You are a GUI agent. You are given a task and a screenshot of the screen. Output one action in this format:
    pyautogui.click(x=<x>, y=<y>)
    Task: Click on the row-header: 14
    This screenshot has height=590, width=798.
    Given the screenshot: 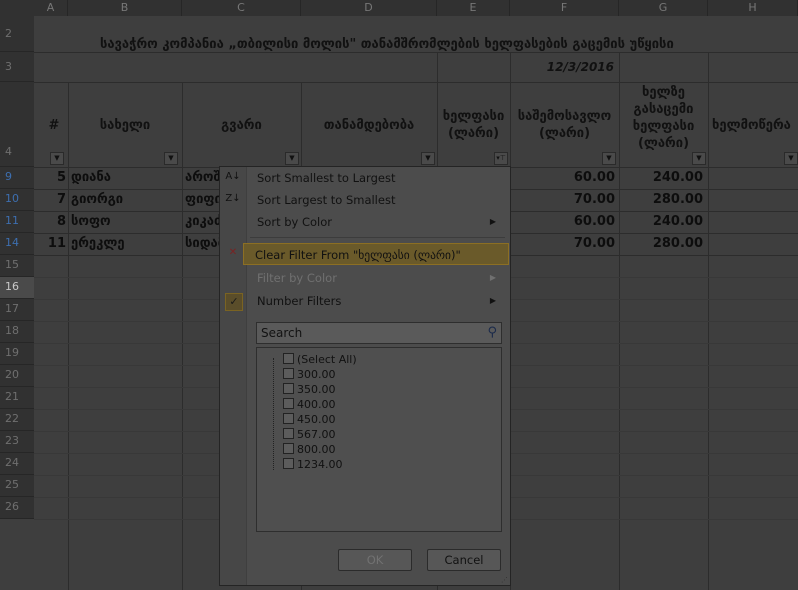 What is the action you would take?
    pyautogui.click(x=17, y=244)
    